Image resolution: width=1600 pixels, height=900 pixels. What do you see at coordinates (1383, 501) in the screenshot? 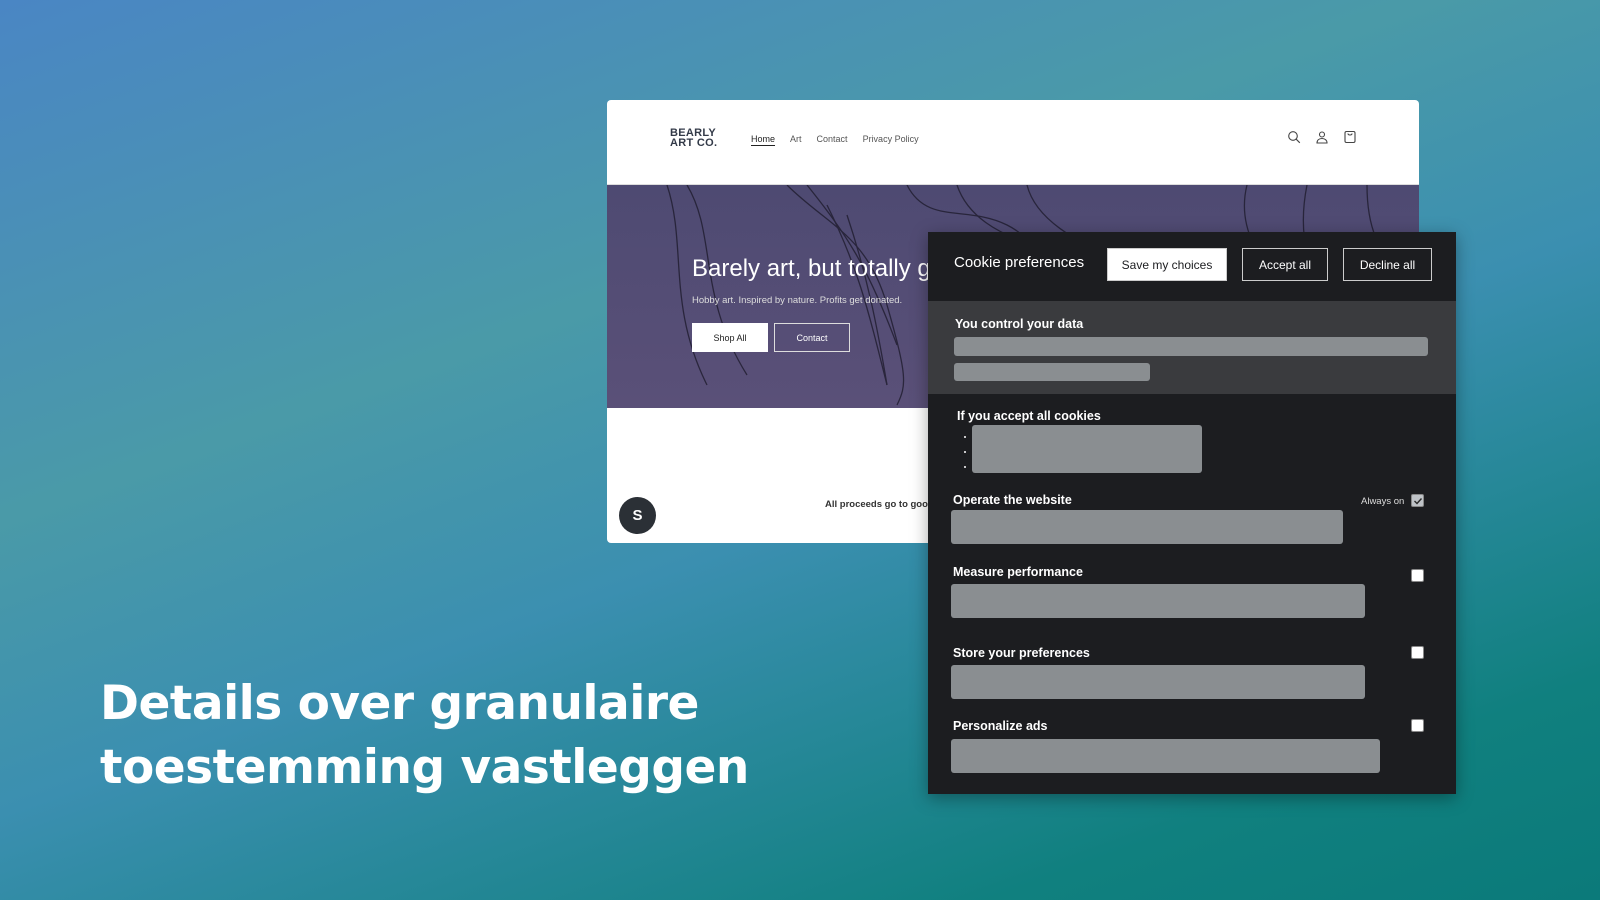
I see `always-on-label: Always on` at bounding box center [1383, 501].